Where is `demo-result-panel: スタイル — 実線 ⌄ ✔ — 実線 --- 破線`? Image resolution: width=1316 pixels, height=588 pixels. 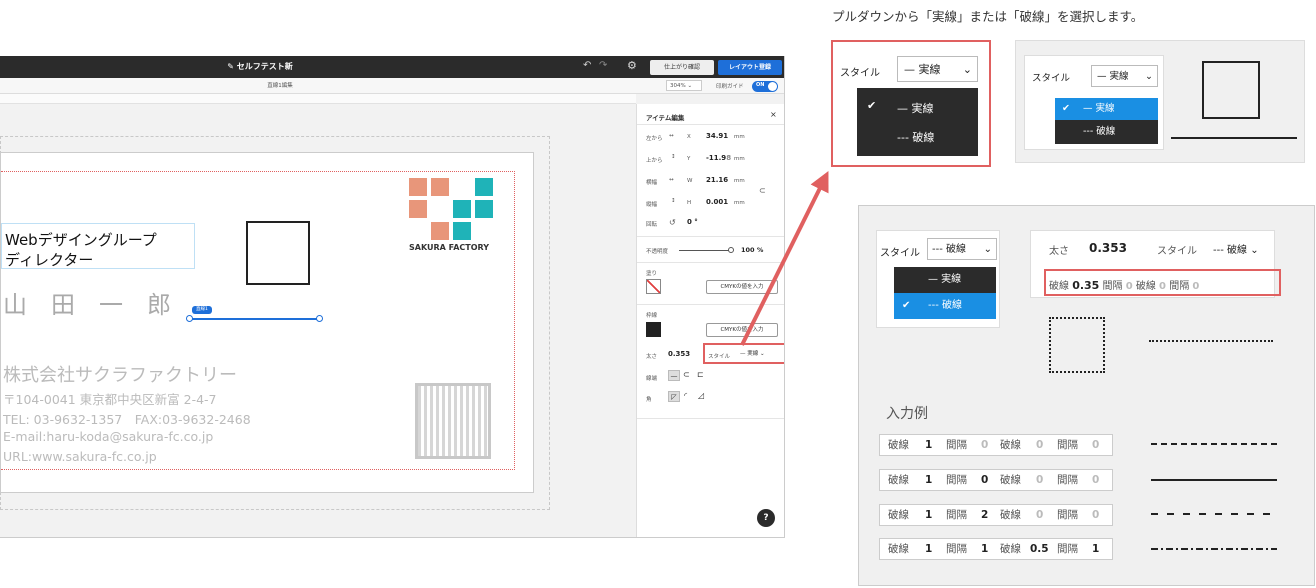 demo-result-panel: スタイル — 実線 ⌄ ✔ — 実線 --- 破線 is located at coordinates (1160, 101).